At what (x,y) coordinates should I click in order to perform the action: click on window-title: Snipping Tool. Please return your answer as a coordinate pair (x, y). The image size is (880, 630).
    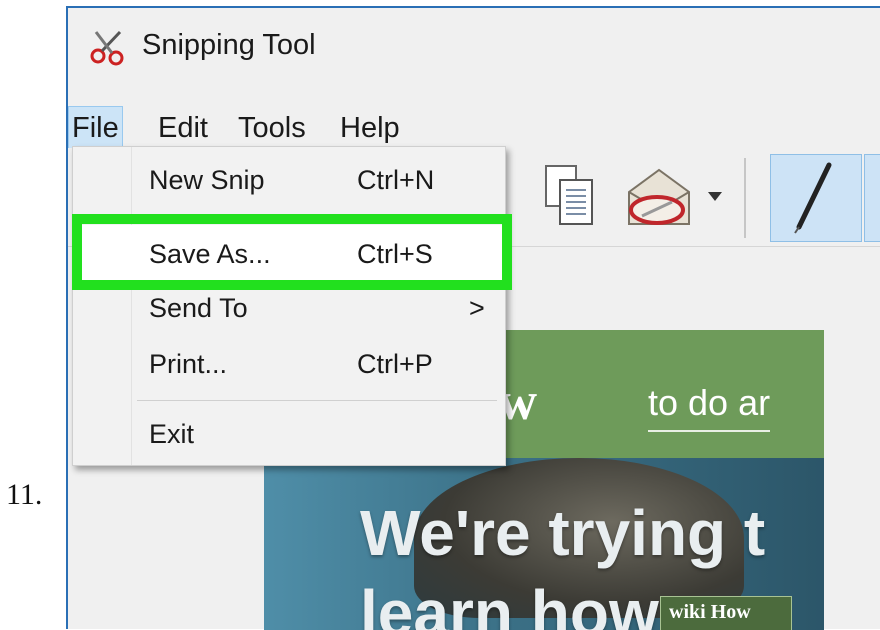
    Looking at the image, I should click on (229, 45).